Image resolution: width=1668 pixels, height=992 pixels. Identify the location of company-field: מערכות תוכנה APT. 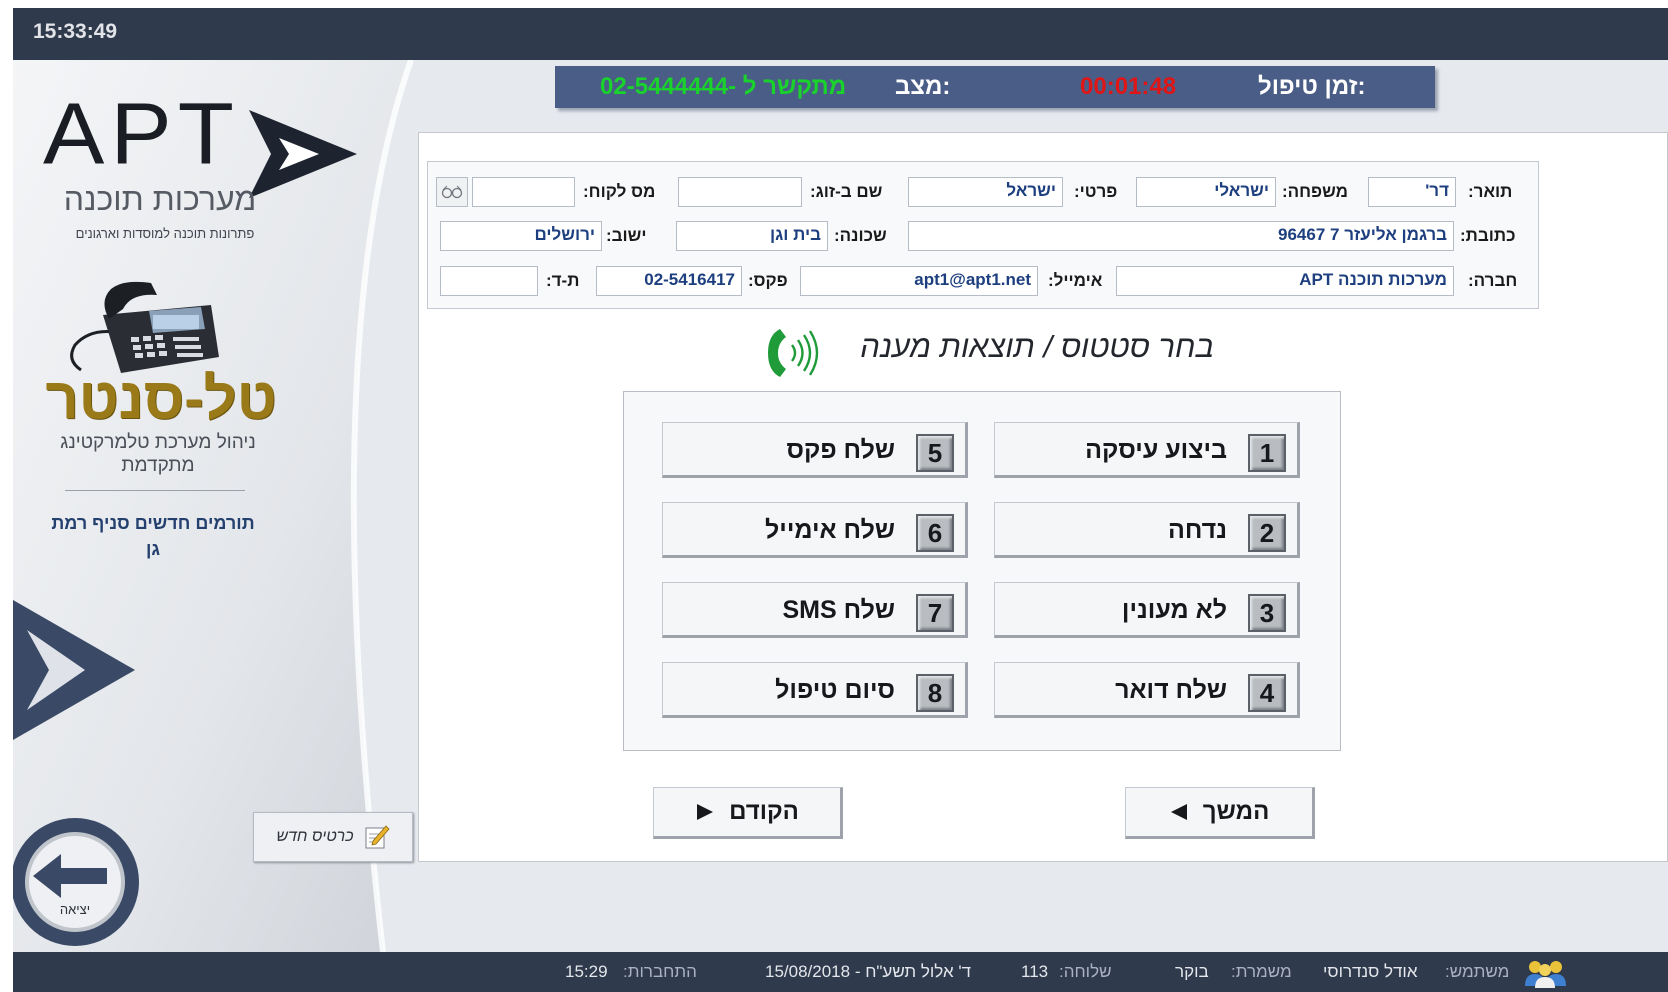
(1285, 281).